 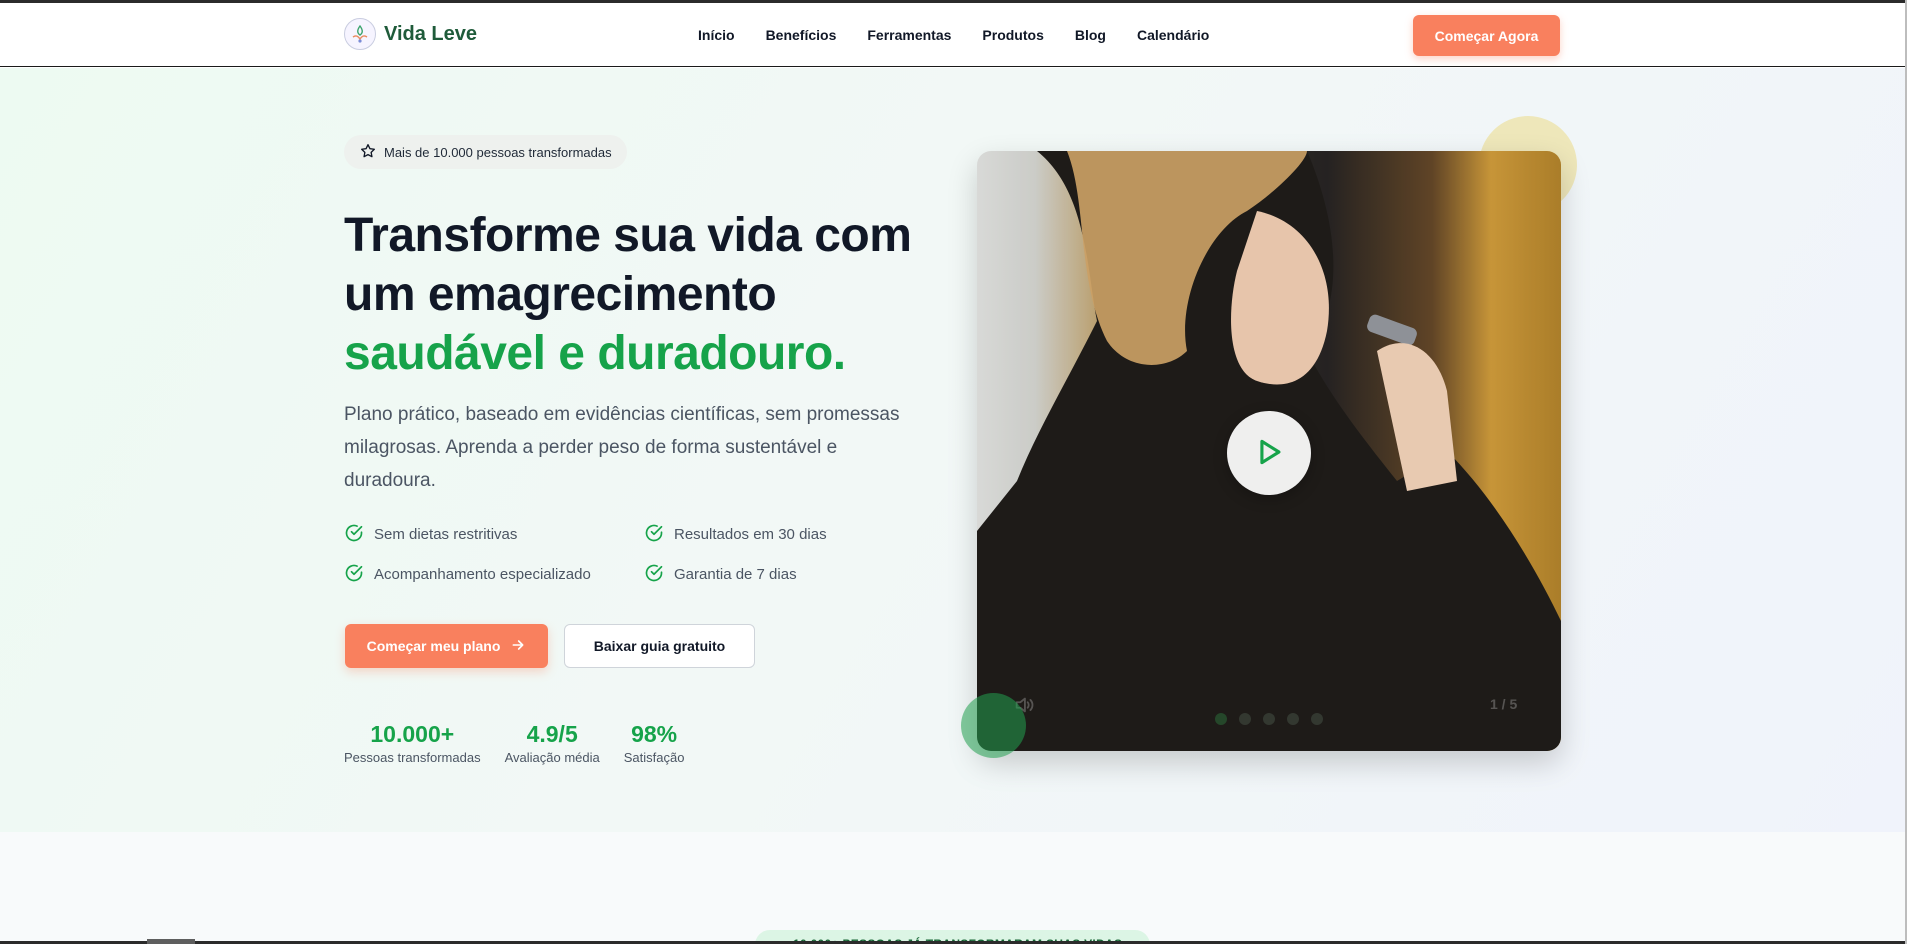 What do you see at coordinates (446, 534) in the screenshot?
I see `feature-label: Sem dietas restritivas` at bounding box center [446, 534].